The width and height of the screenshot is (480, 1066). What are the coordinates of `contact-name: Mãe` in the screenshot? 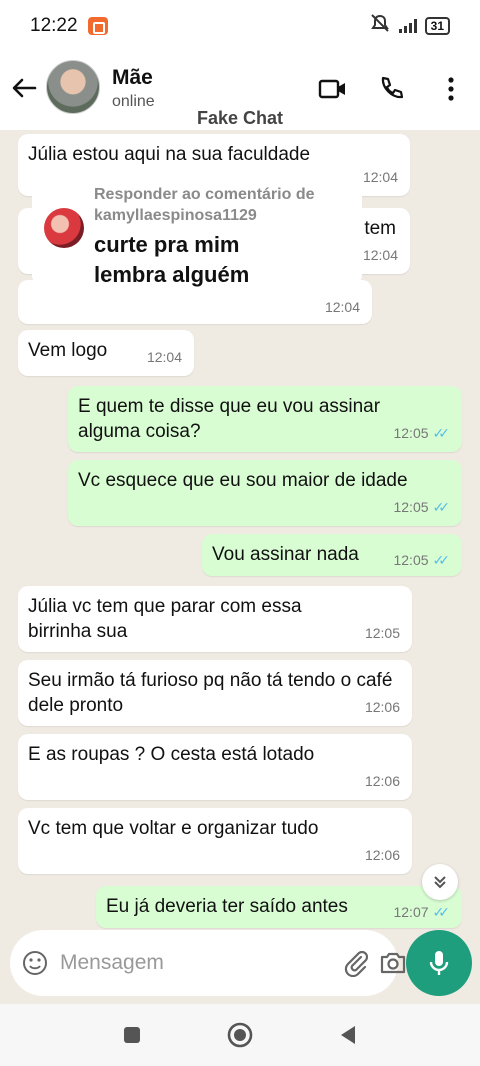 It's located at (132, 78).